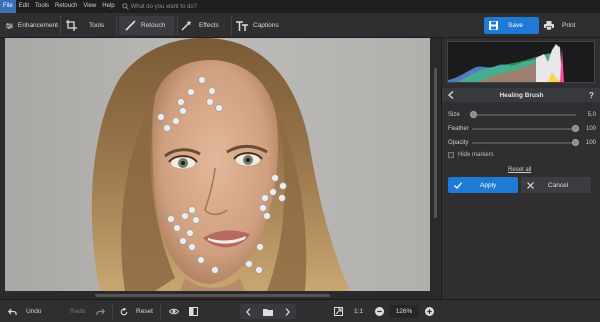 This screenshot has height=322, width=600. What do you see at coordinates (174, 311) in the screenshot?
I see `preview-toggle` at bounding box center [174, 311].